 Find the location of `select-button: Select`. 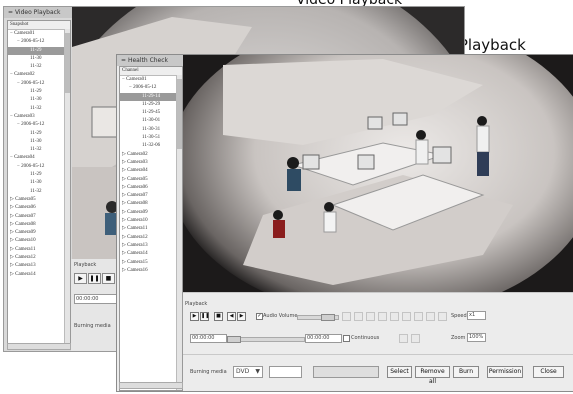

select-button: Select is located at coordinates (399, 372).